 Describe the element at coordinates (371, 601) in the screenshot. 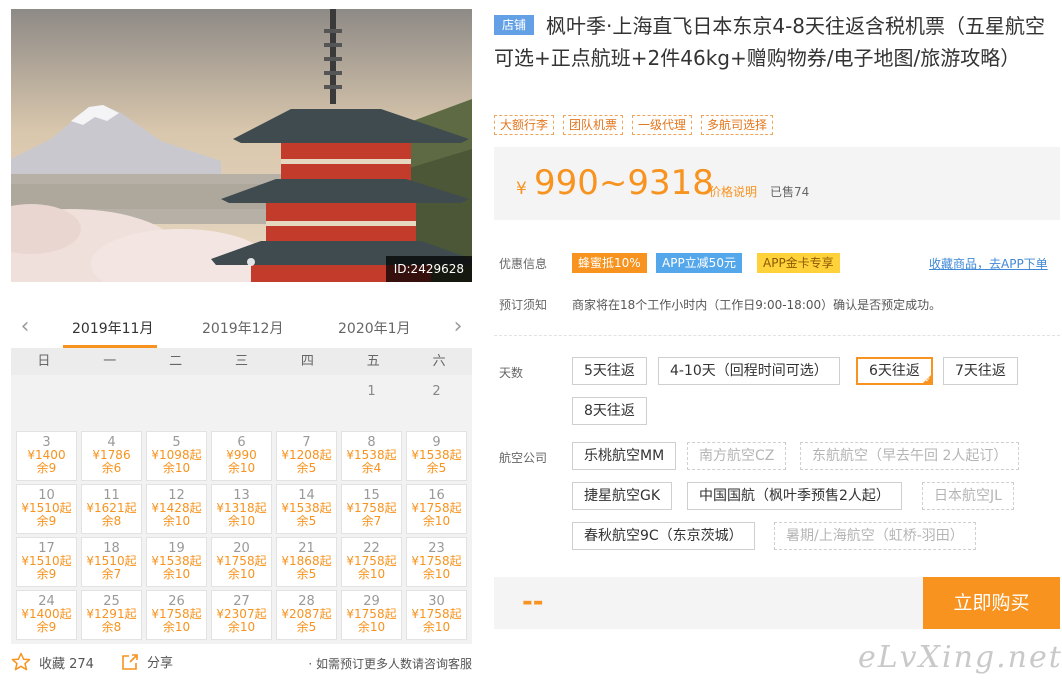

I see `day-number: 29` at that location.